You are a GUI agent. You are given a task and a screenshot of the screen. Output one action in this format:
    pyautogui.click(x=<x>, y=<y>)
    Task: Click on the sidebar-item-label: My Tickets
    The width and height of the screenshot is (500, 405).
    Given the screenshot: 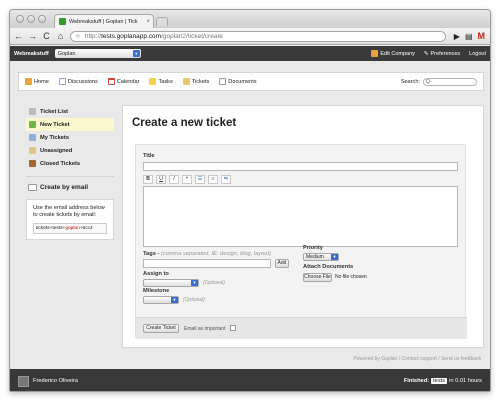 What is the action you would take?
    pyautogui.click(x=54, y=137)
    